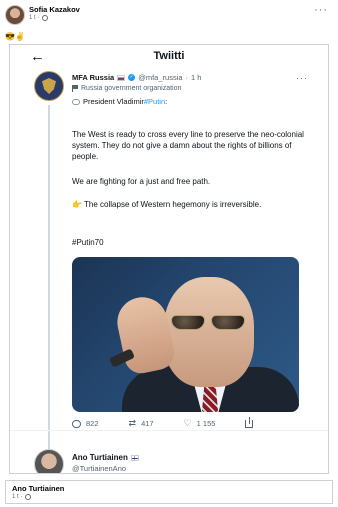 Image resolution: width=338 pixels, height=507 pixels. Describe the element at coordinates (76, 423) in the screenshot. I see `reply-icon` at that location.